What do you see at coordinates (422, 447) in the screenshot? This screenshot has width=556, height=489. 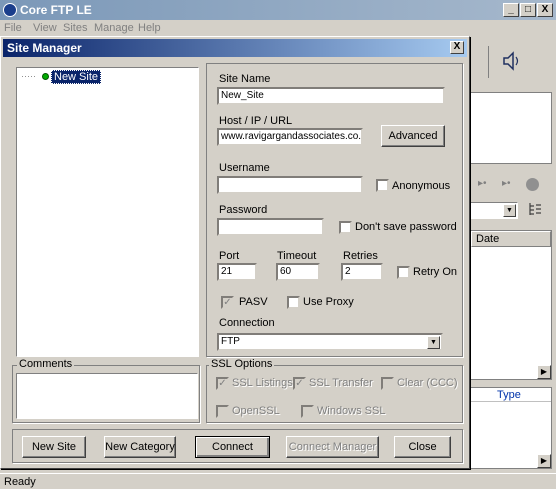 I see `close-button: Close` at bounding box center [422, 447].